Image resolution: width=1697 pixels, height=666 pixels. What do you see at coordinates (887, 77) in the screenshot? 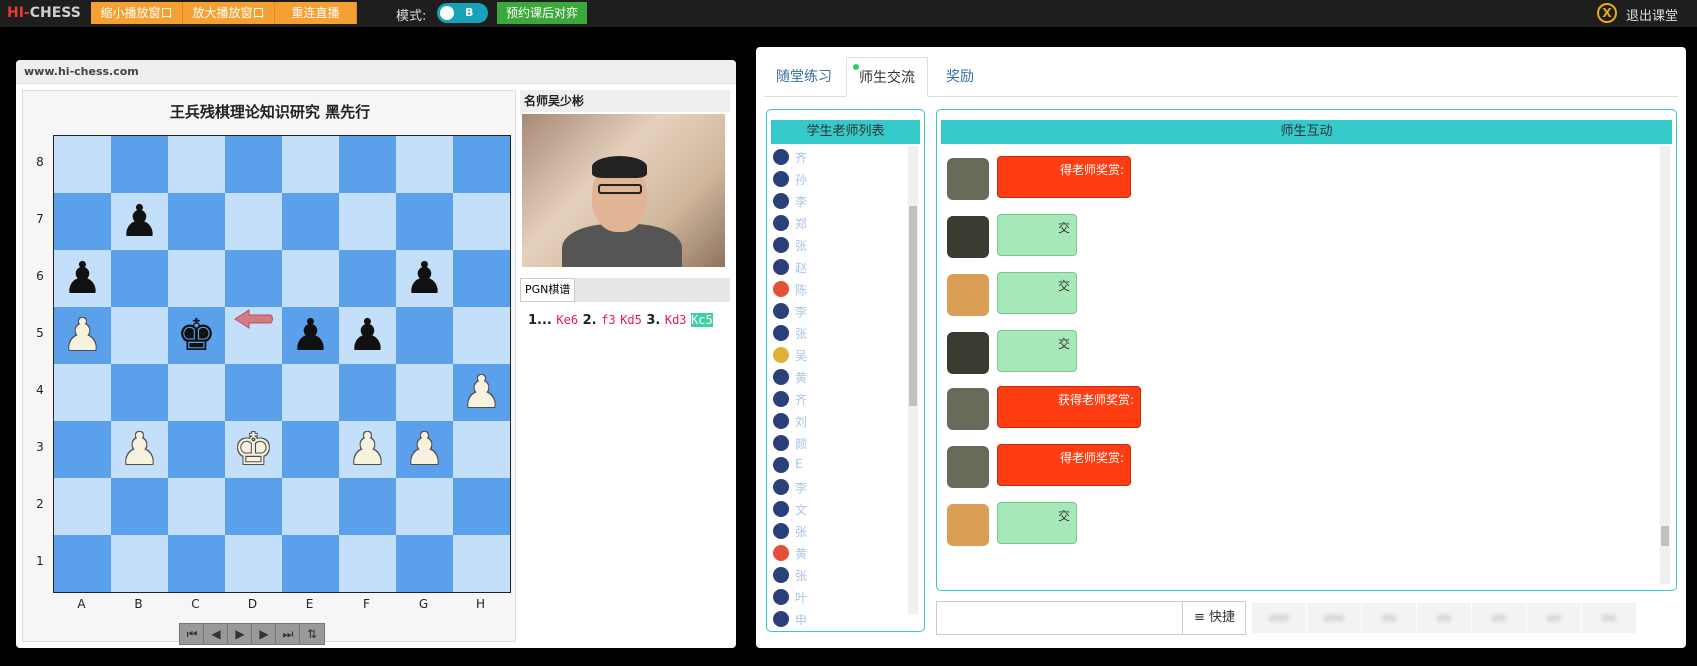
I see `tab-chat: 师生交流` at bounding box center [887, 77].